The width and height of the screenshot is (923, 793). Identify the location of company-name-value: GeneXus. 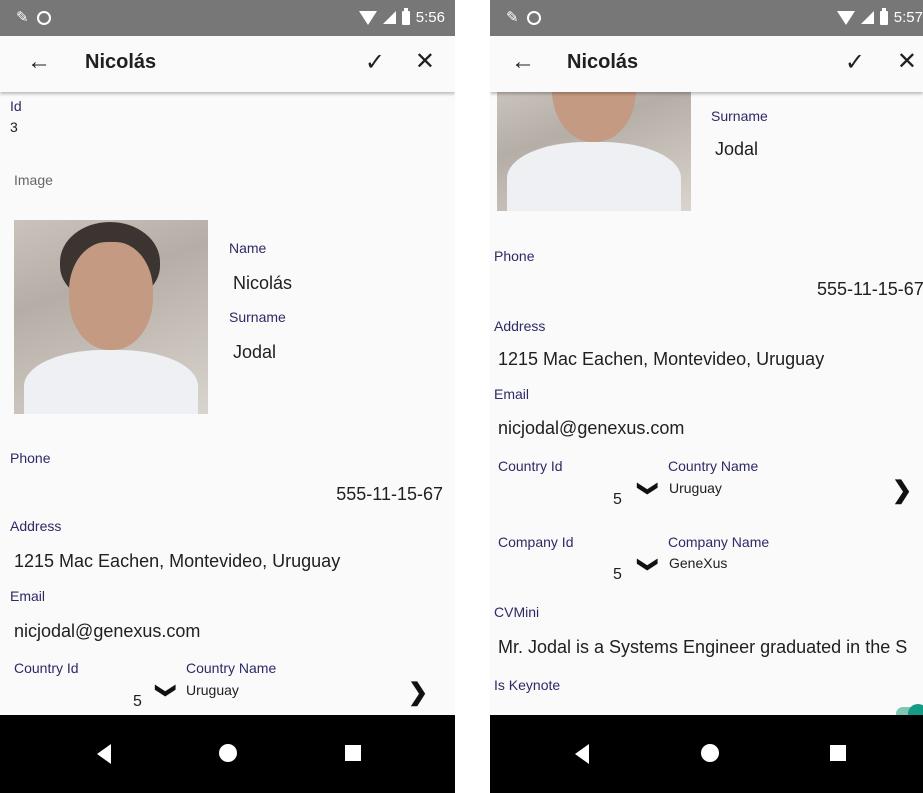
(698, 563).